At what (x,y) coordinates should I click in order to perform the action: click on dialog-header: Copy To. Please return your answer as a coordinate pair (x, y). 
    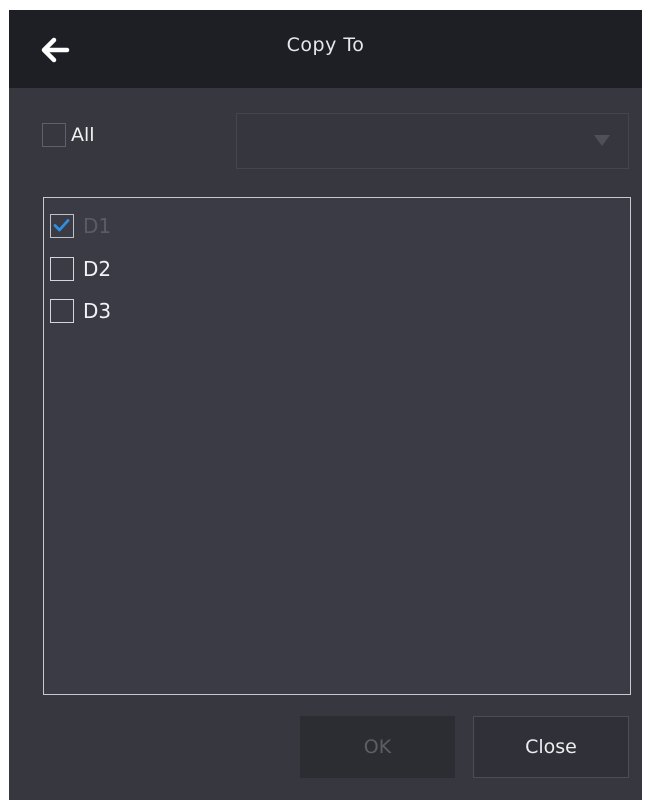
    Looking at the image, I should click on (325, 49).